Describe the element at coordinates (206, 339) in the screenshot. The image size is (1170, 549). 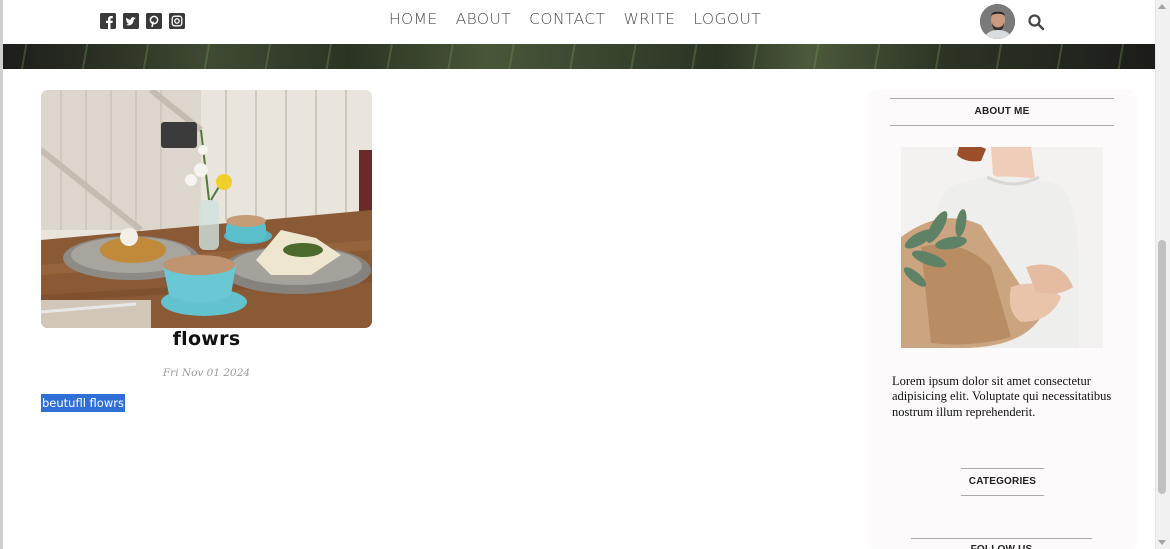
I see `post-title: flowrs` at that location.